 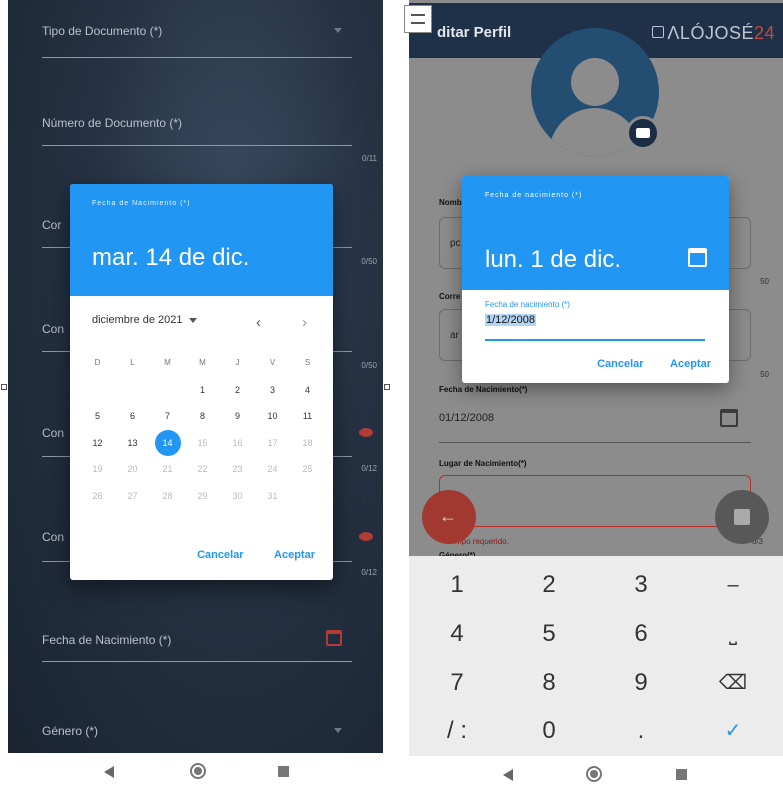 I want to click on calendar-day-label: 26, so click(x=97, y=495).